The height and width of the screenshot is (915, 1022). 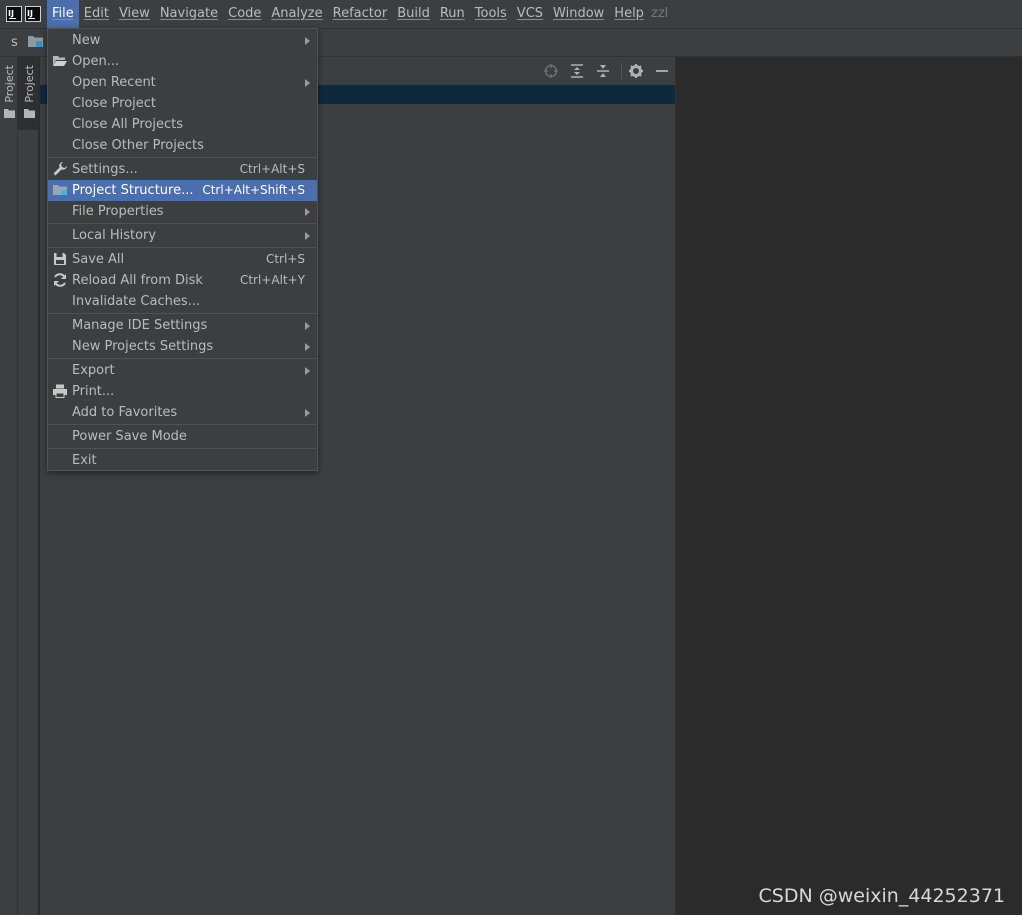 I want to click on menu-item-label: Export, so click(x=93, y=370).